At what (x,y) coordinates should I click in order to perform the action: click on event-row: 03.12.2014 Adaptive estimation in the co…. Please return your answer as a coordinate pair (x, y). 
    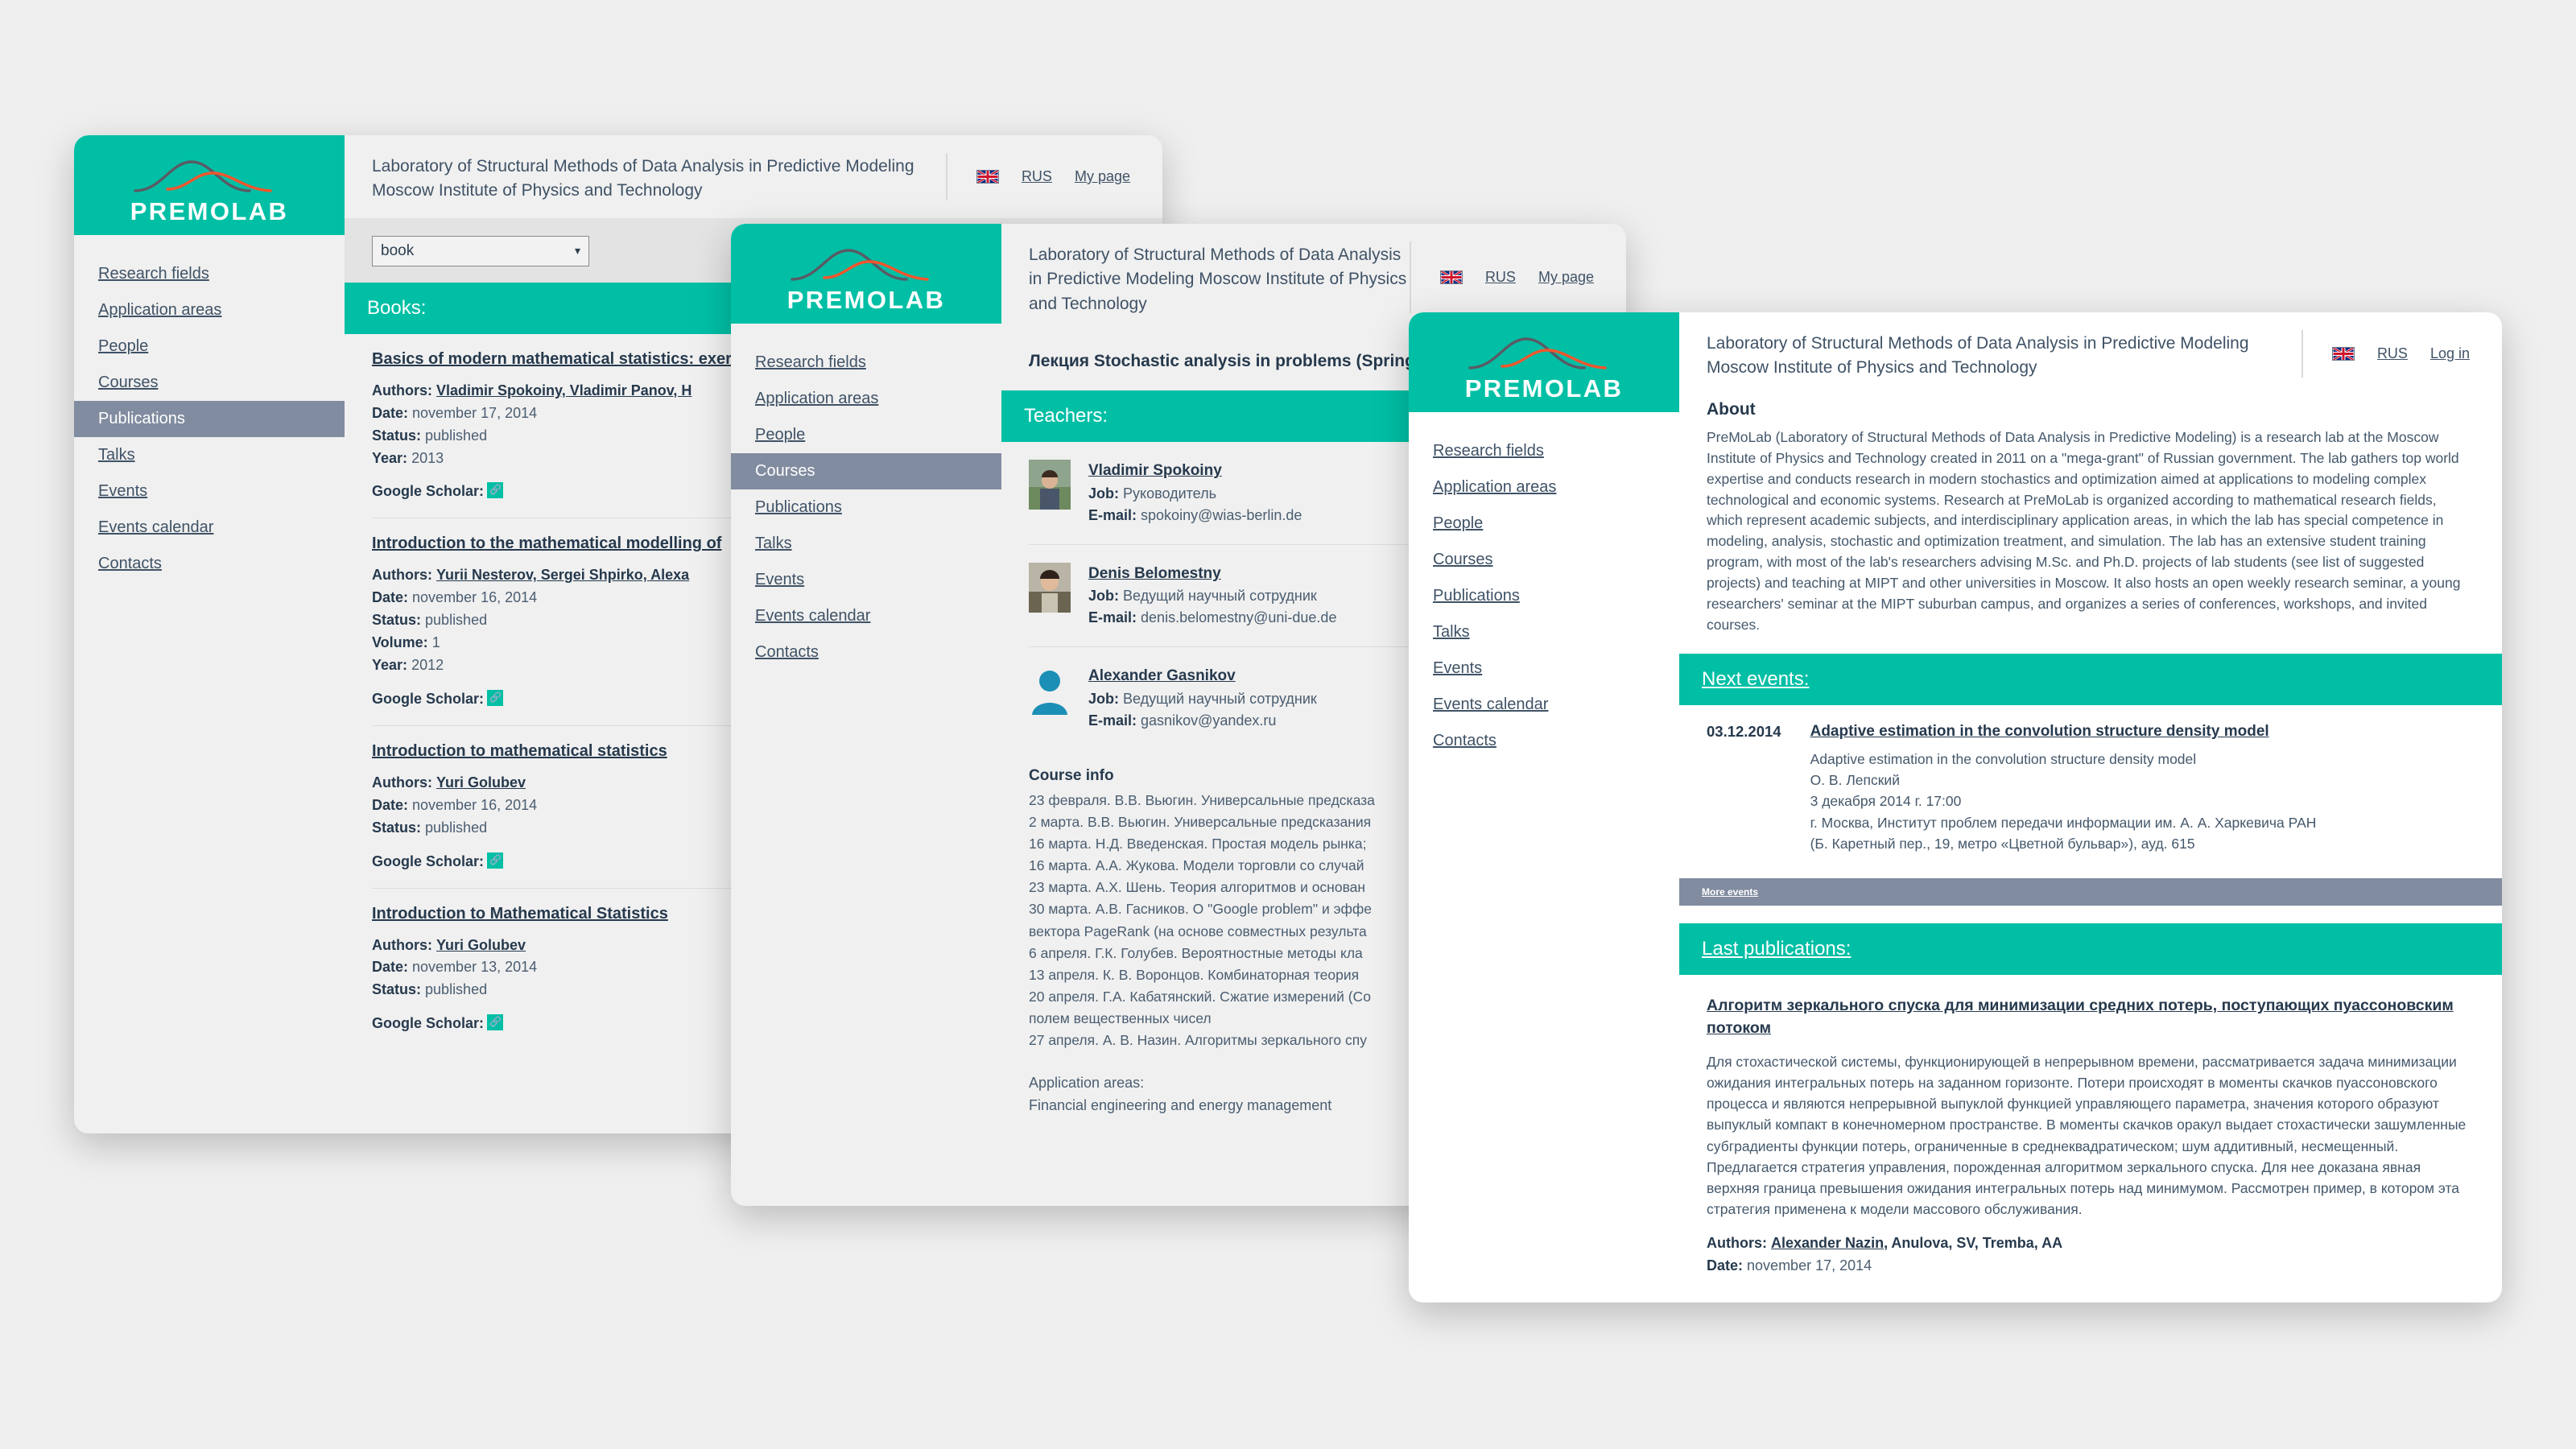
    Looking at the image, I should click on (2091, 783).